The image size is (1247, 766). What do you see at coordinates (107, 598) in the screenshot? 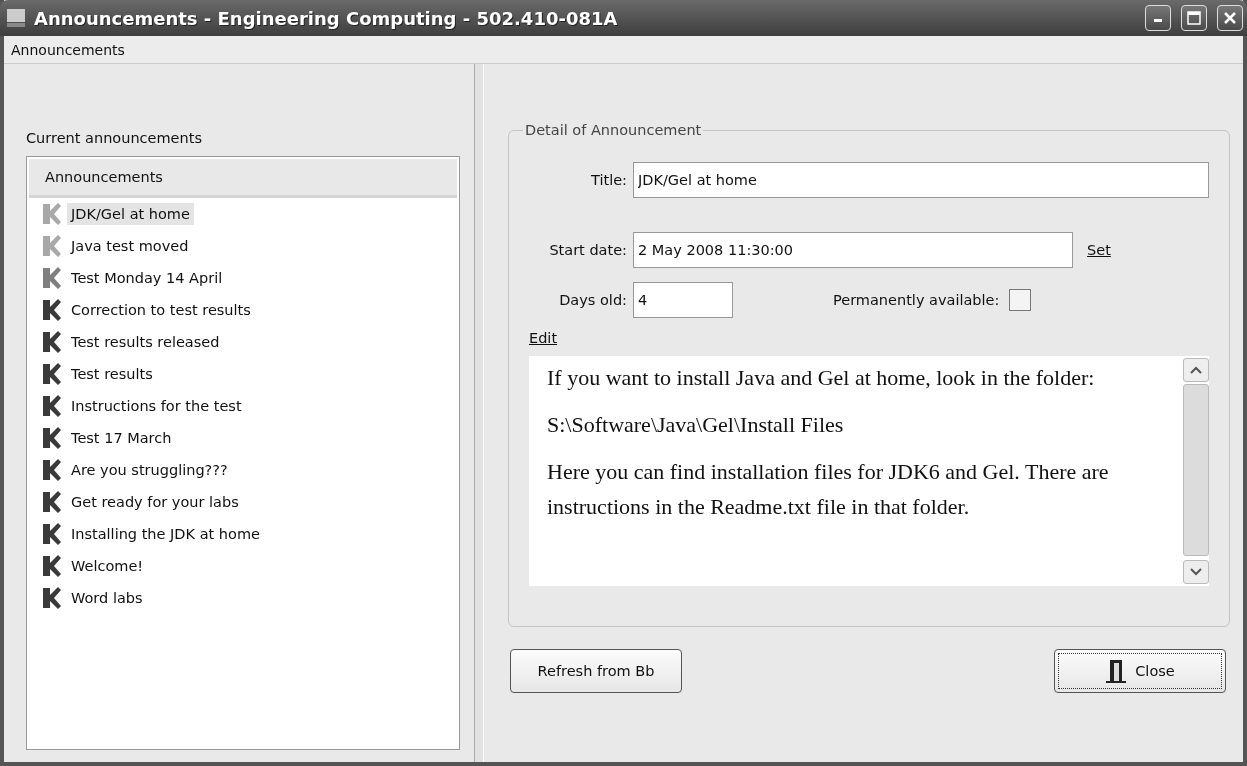
I see `announcement-item: Word labs` at bounding box center [107, 598].